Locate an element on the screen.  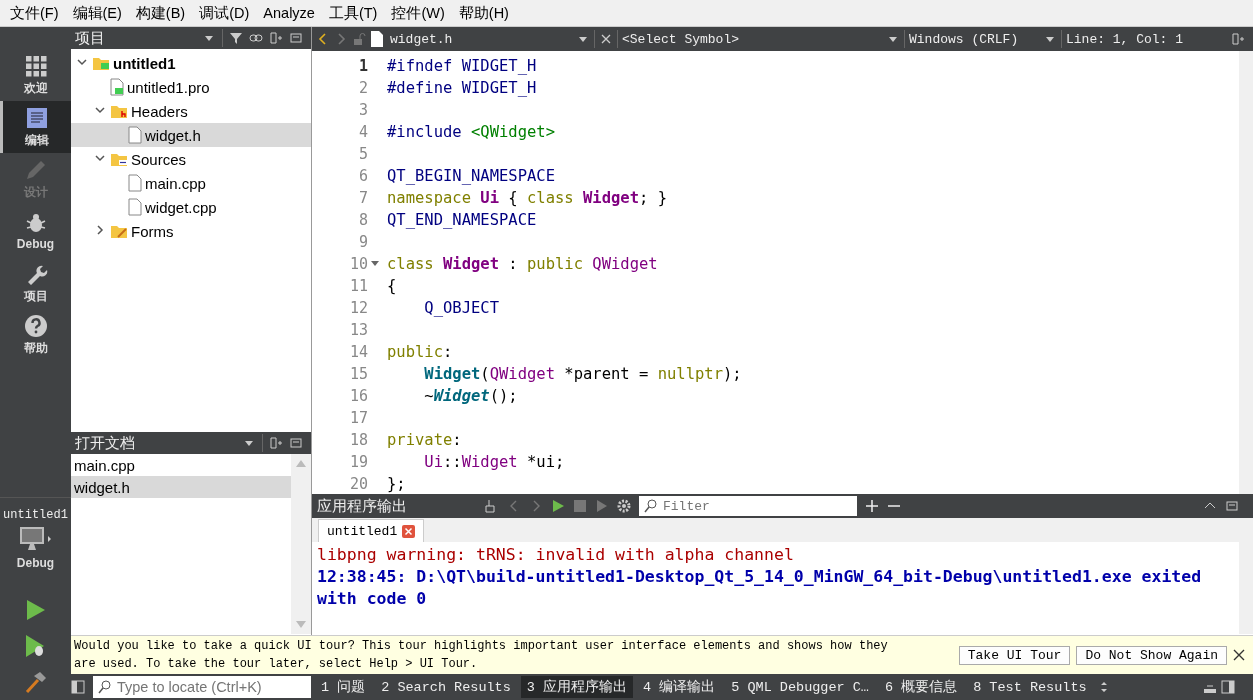
tree-item: Sources is located at coordinates (159, 159).